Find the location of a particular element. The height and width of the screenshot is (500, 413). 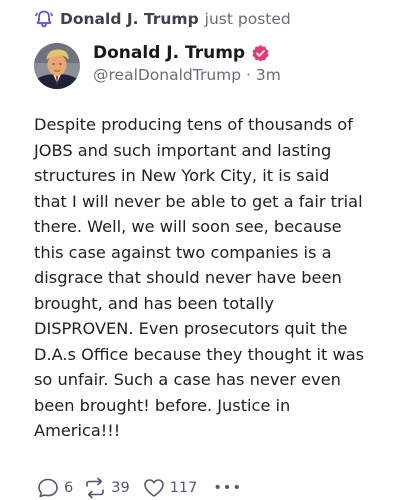

reply-icon is located at coordinates (48, 488).